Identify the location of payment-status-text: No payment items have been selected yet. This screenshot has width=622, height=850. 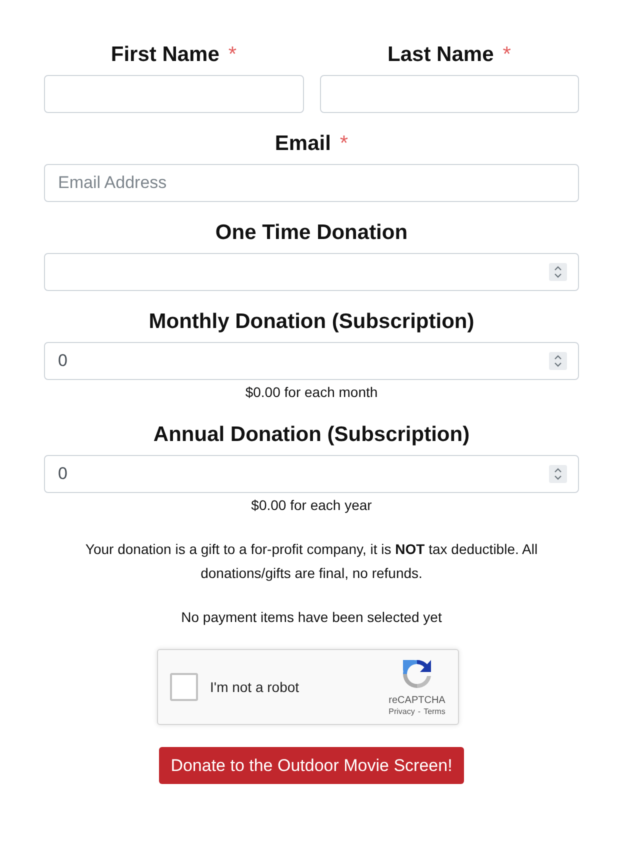
(311, 617).